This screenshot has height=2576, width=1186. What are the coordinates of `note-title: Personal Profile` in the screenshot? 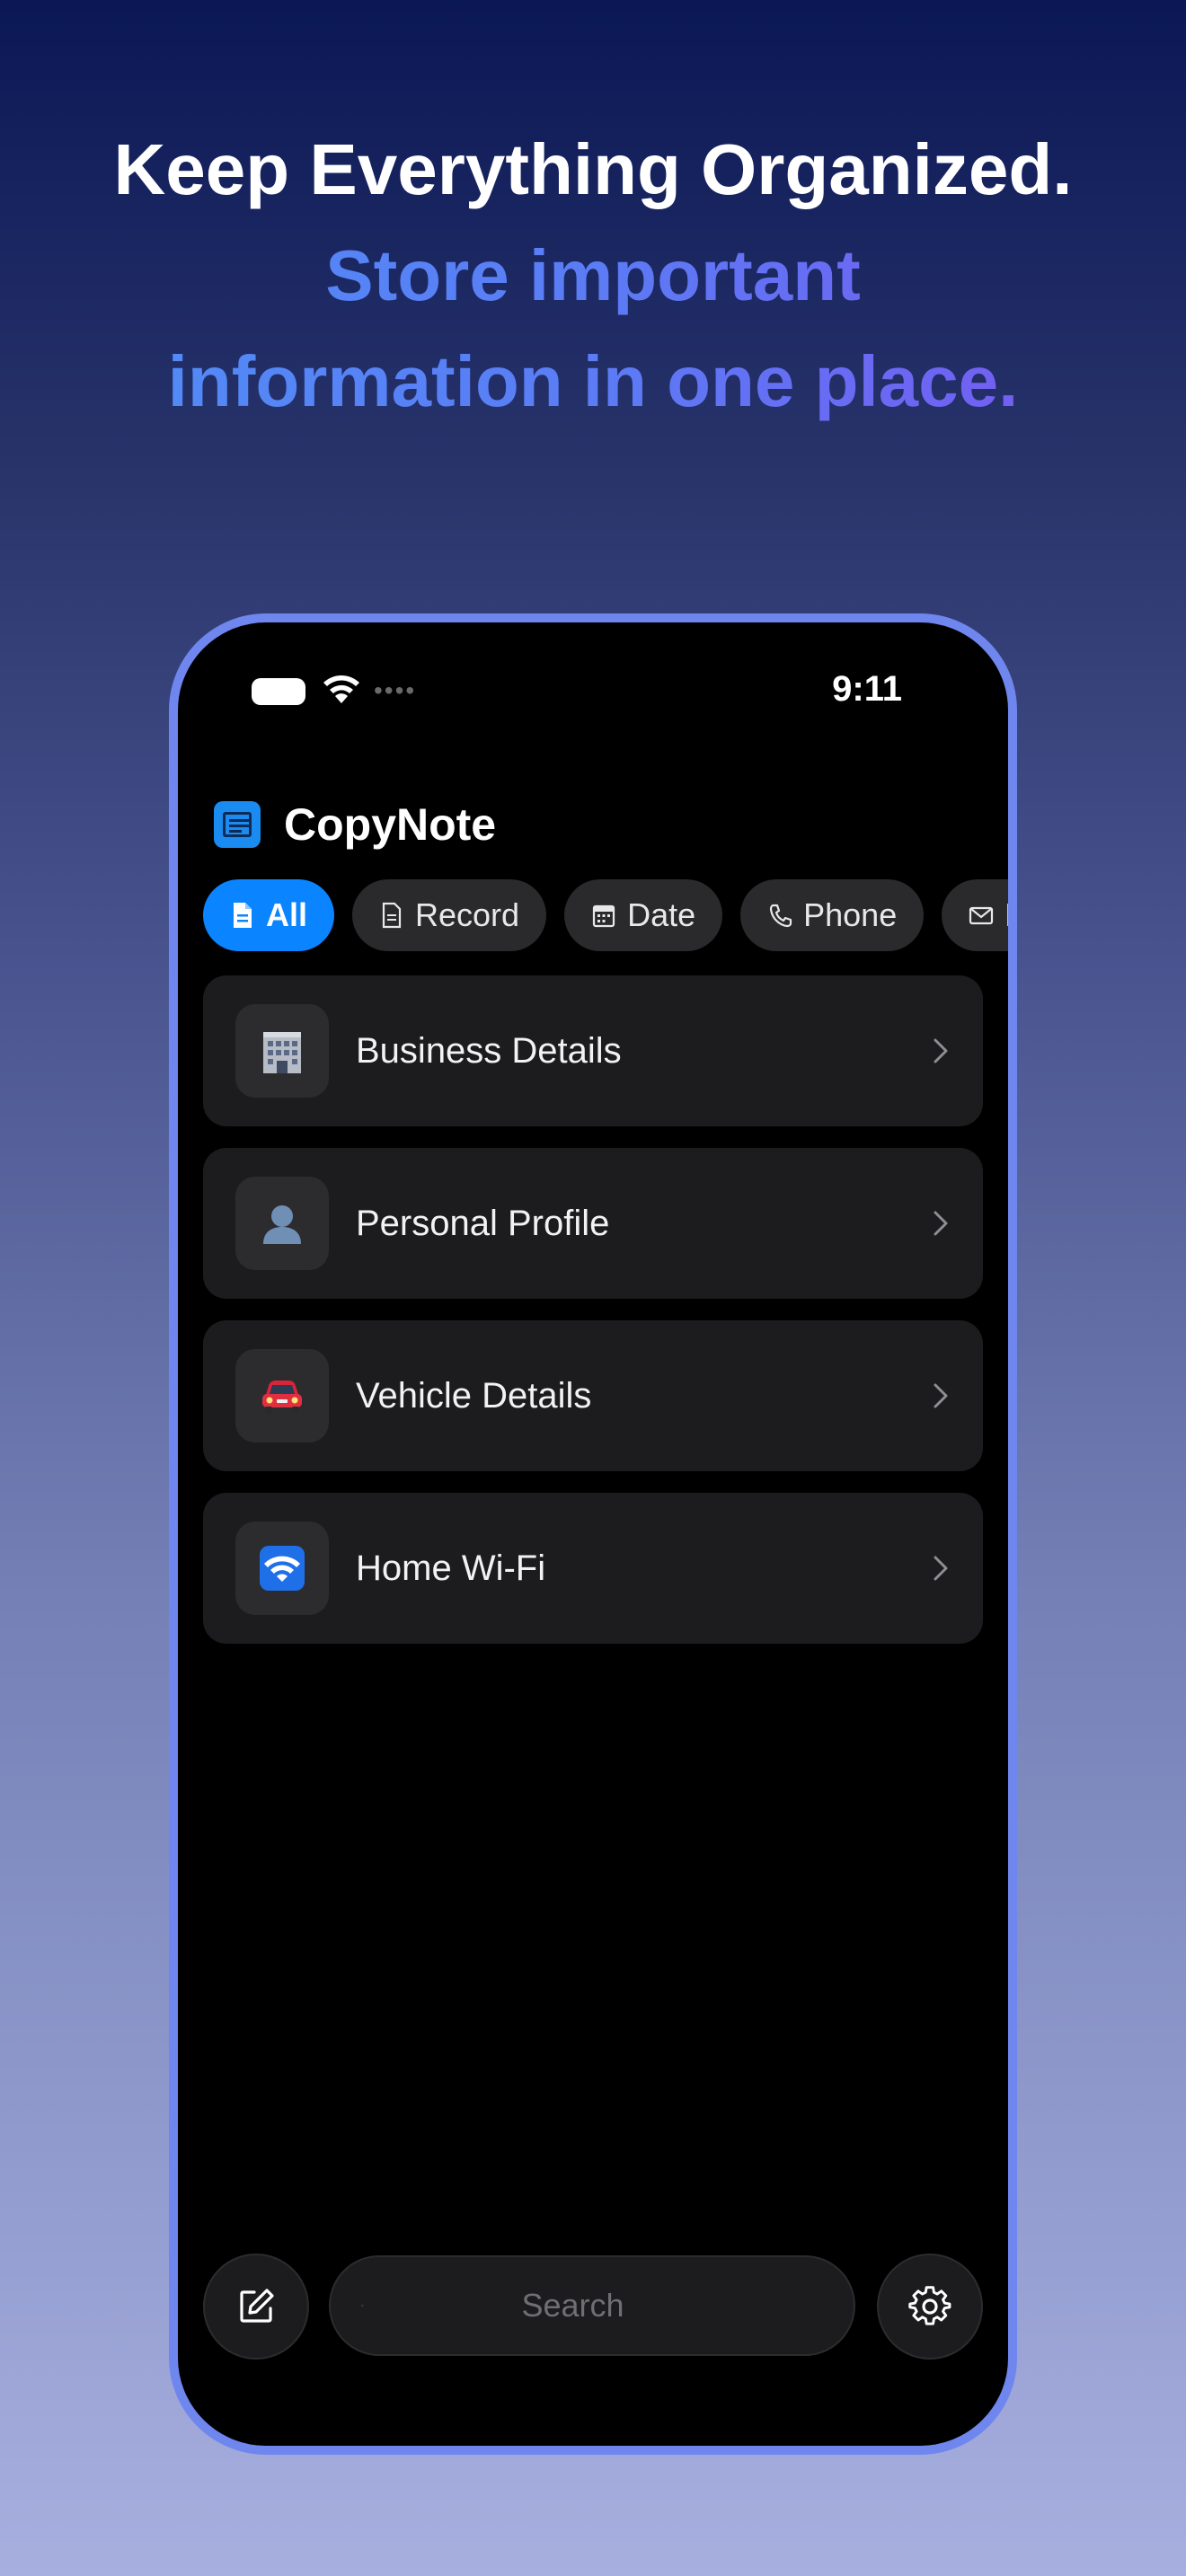 It's located at (483, 1223).